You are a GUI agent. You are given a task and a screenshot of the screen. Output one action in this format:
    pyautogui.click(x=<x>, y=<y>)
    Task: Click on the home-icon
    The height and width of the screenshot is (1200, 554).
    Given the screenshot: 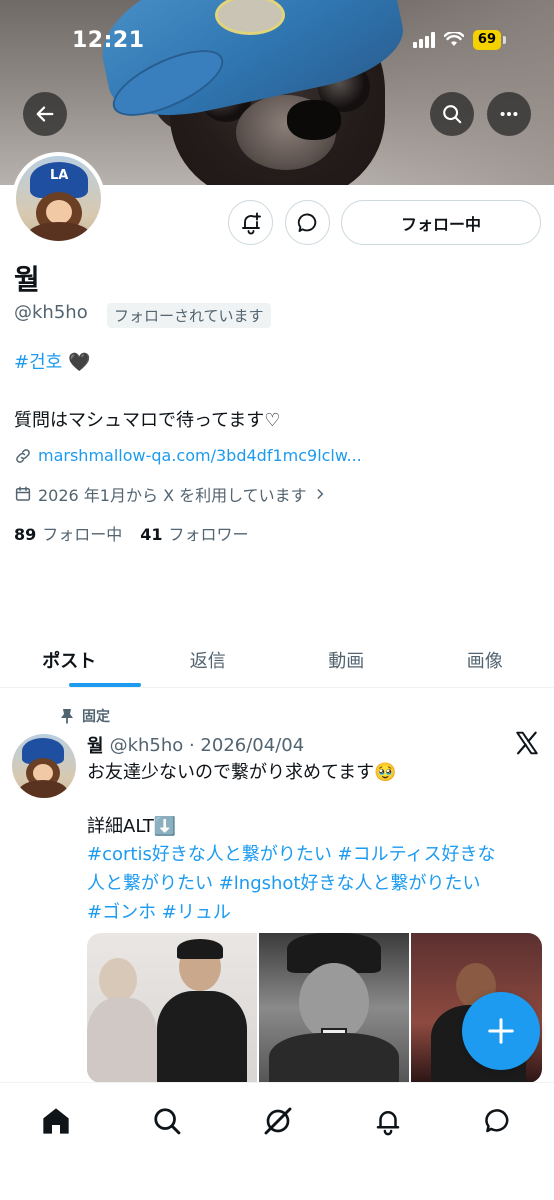 What is the action you would take?
    pyautogui.click(x=56, y=1121)
    